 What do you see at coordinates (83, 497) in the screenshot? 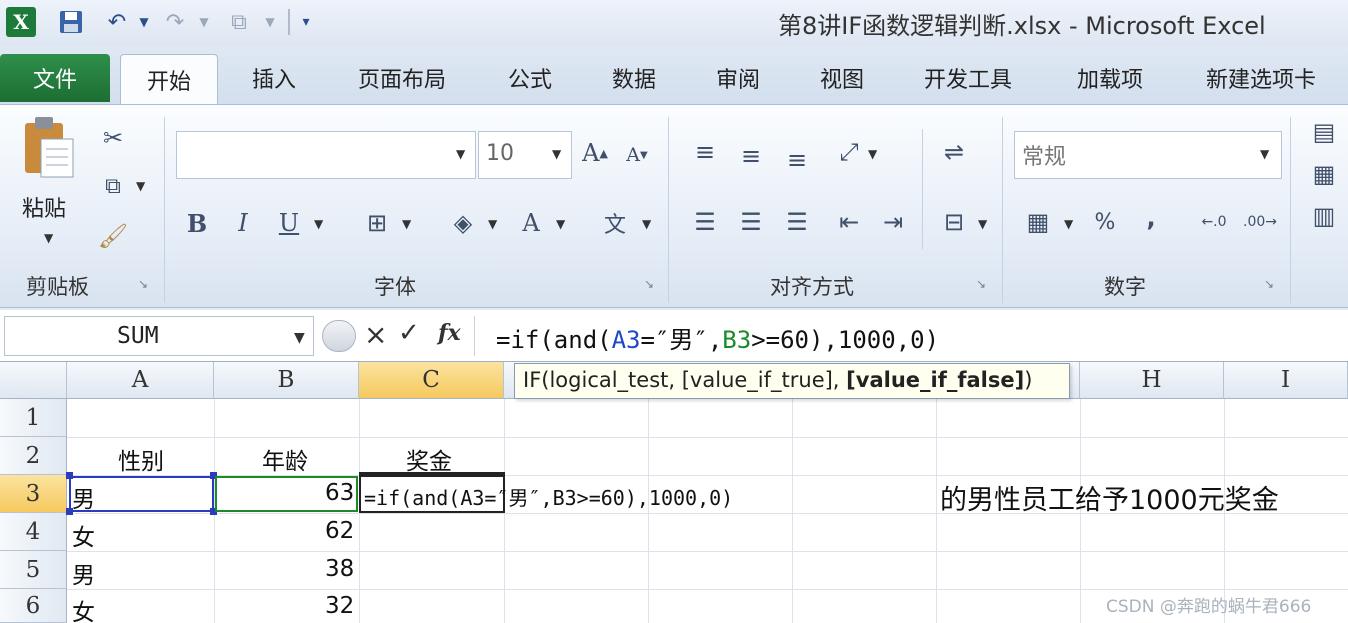
I see `cell-a3: 男` at bounding box center [83, 497].